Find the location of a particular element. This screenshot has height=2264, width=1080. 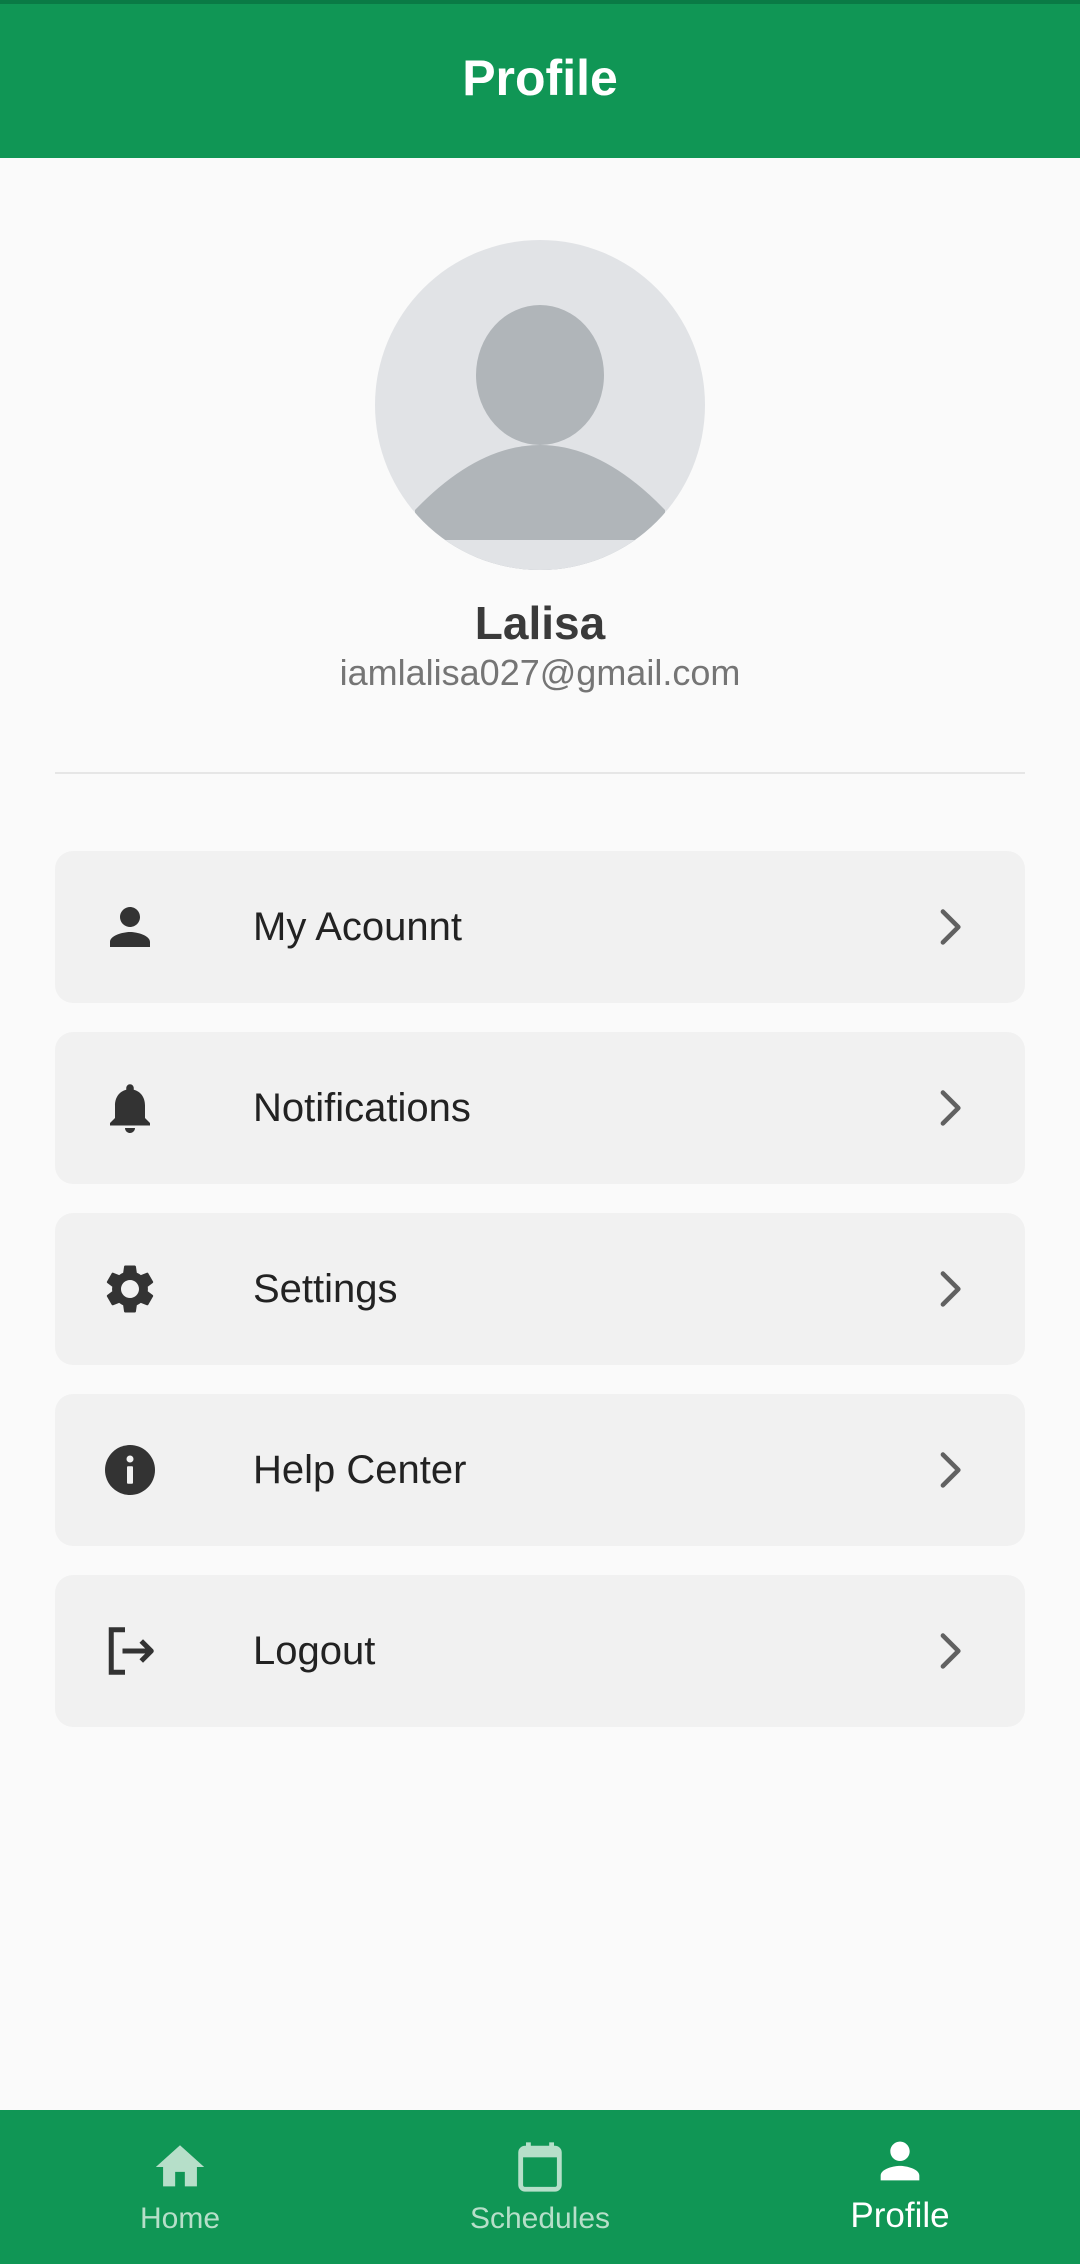

menu-item-label: Notifications is located at coordinates (362, 1108).